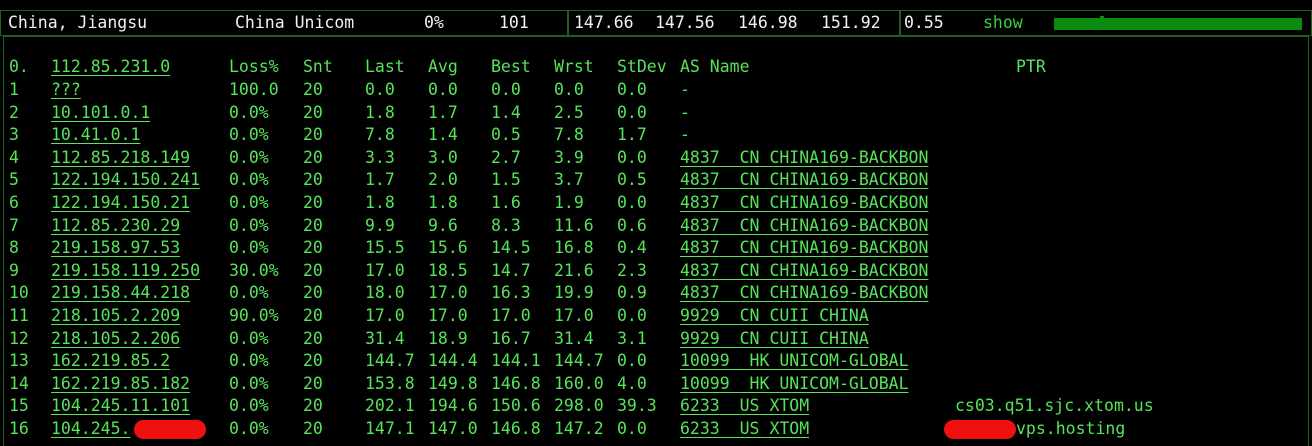 The width and height of the screenshot is (1312, 446). I want to click on hop-host: ???, so click(66, 90).